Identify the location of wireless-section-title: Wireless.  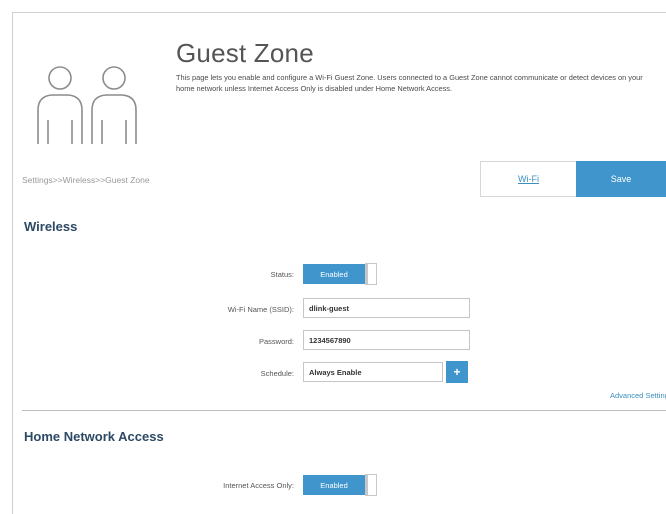
(51, 226).